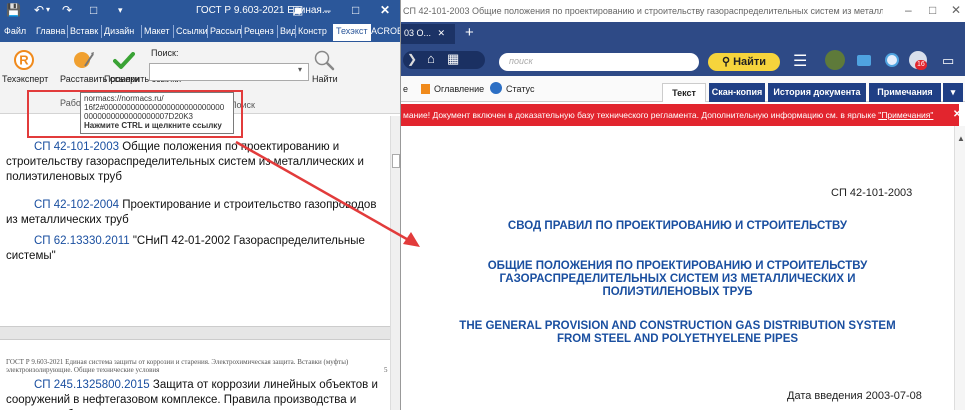  I want to click on new-document-icon: □, so click(93, 10).